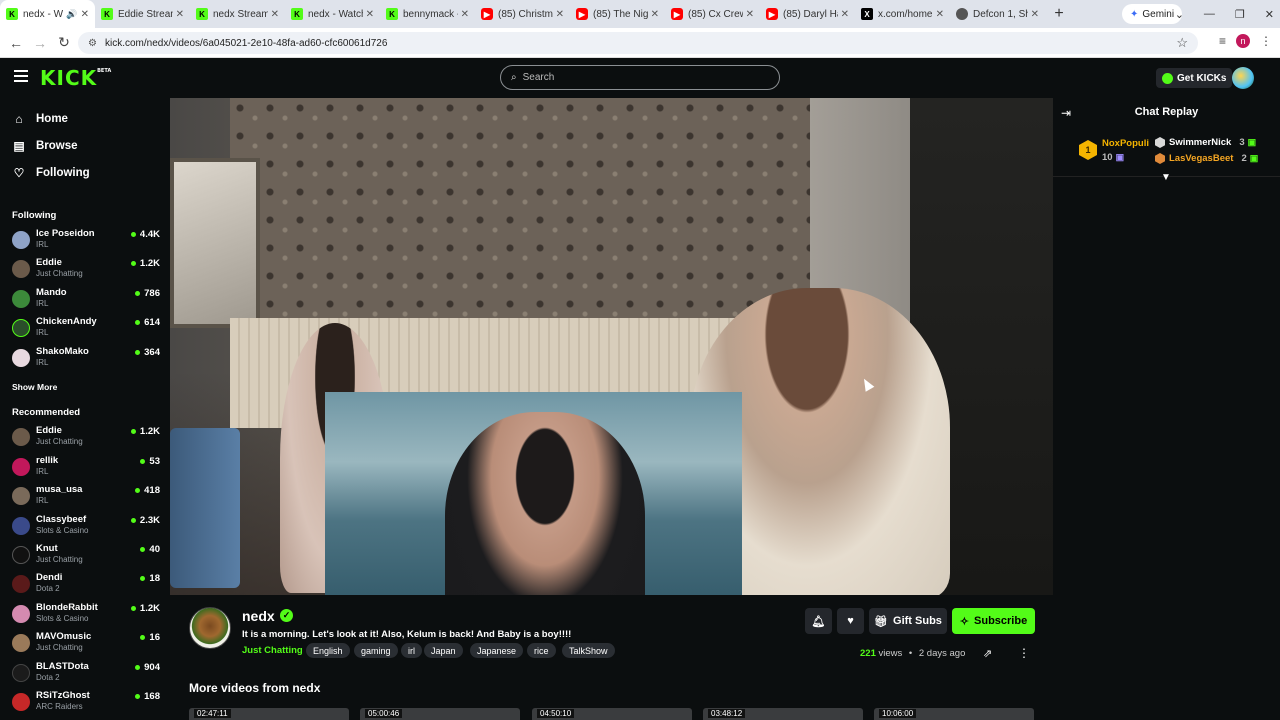 This screenshot has height=720, width=1280. What do you see at coordinates (328, 650) in the screenshot?
I see `tag-english: English` at bounding box center [328, 650].